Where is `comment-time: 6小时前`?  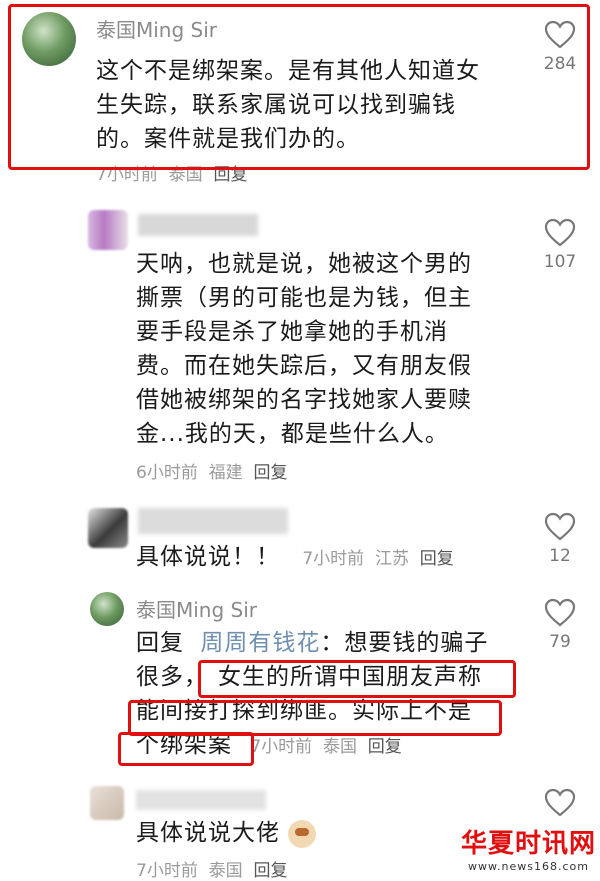
comment-time: 6小时前 is located at coordinates (167, 473).